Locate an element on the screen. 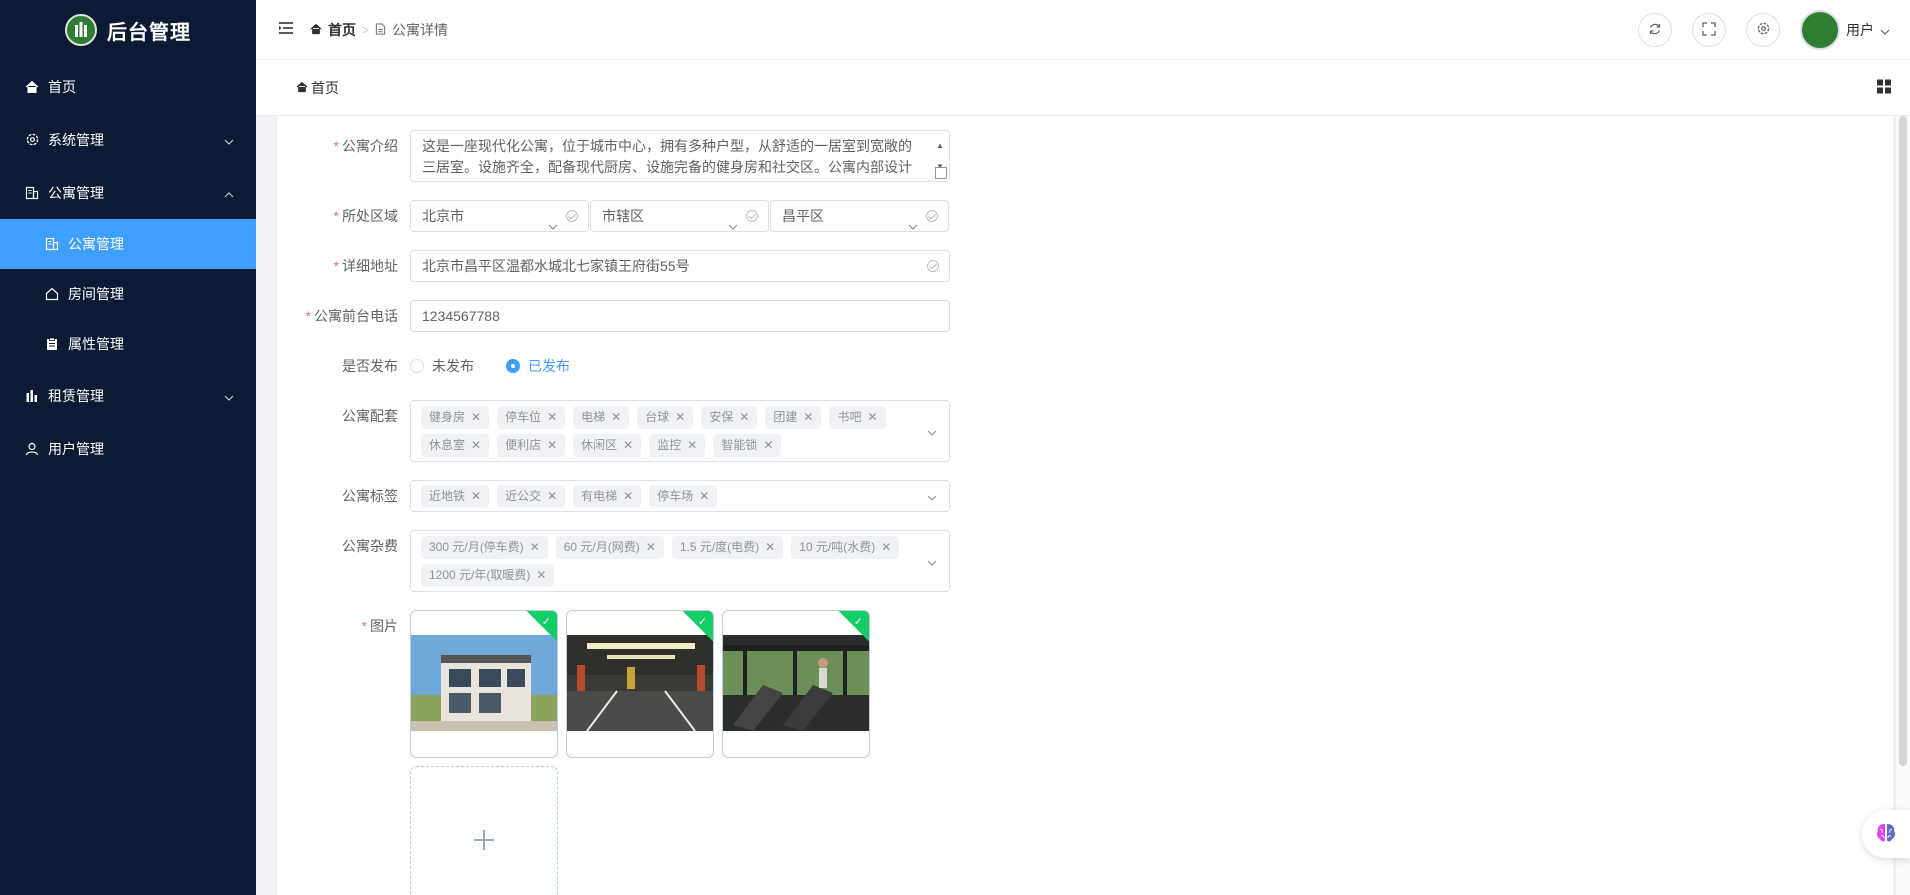 The width and height of the screenshot is (1910, 895). tag: 有电梯 ✕ is located at coordinates (607, 496).